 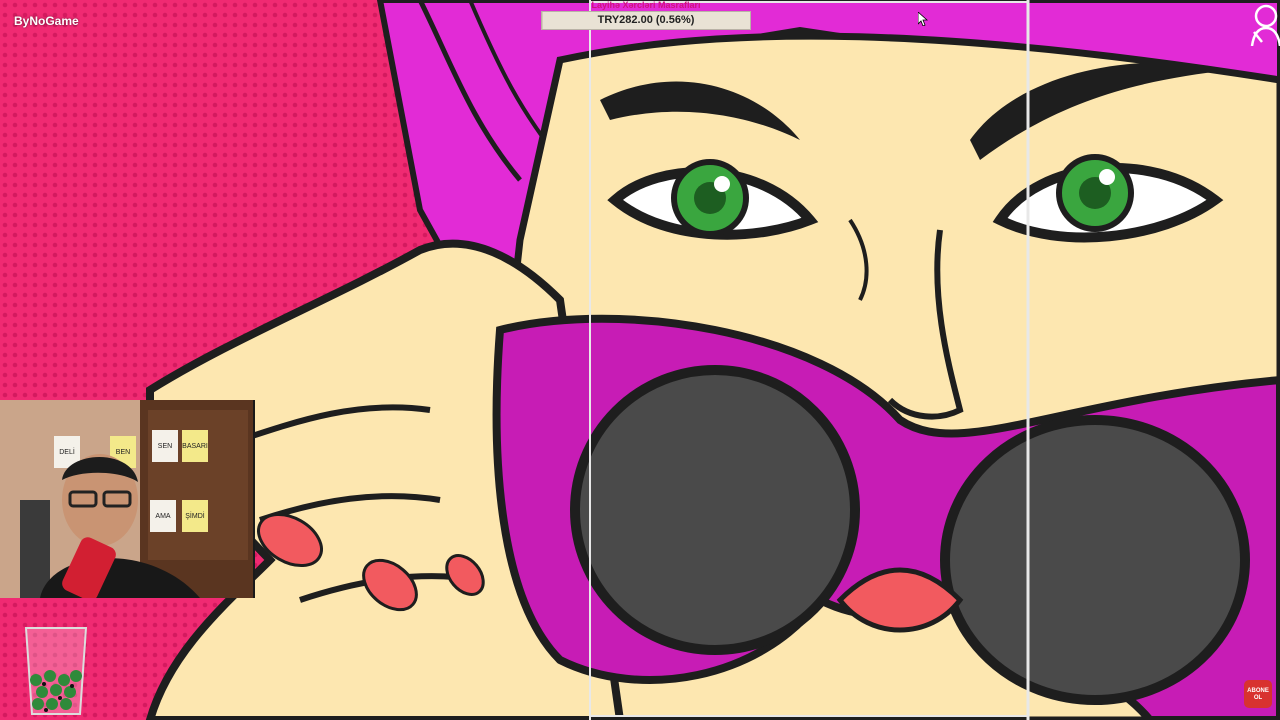 I want to click on poster-text: ŞİMDİ, so click(x=195, y=515).